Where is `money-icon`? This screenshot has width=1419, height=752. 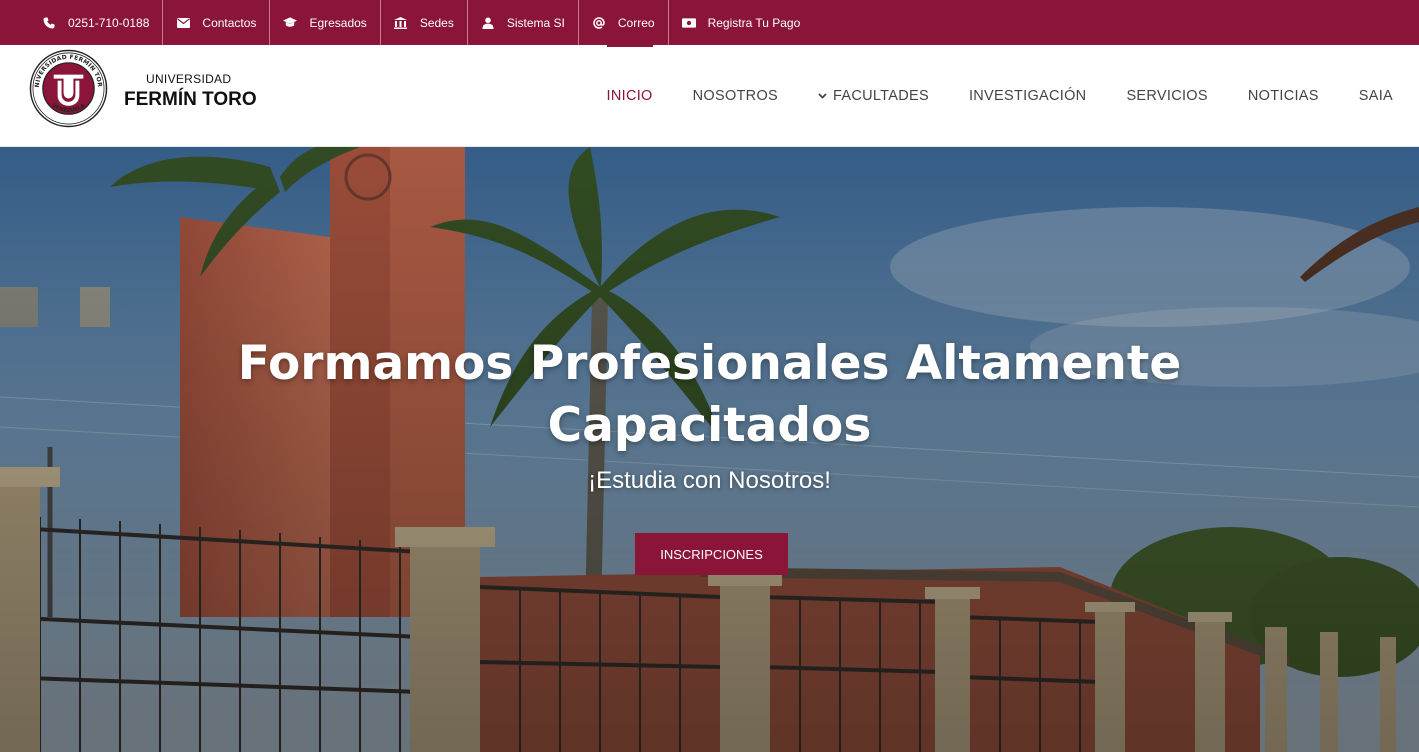
money-icon is located at coordinates (688, 23).